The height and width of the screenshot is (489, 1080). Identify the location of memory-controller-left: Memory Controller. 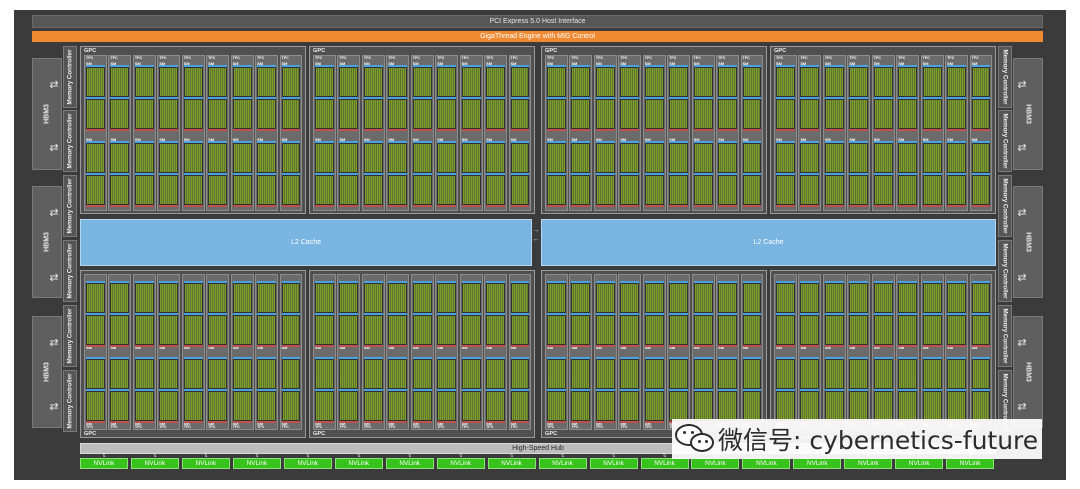
(70, 141).